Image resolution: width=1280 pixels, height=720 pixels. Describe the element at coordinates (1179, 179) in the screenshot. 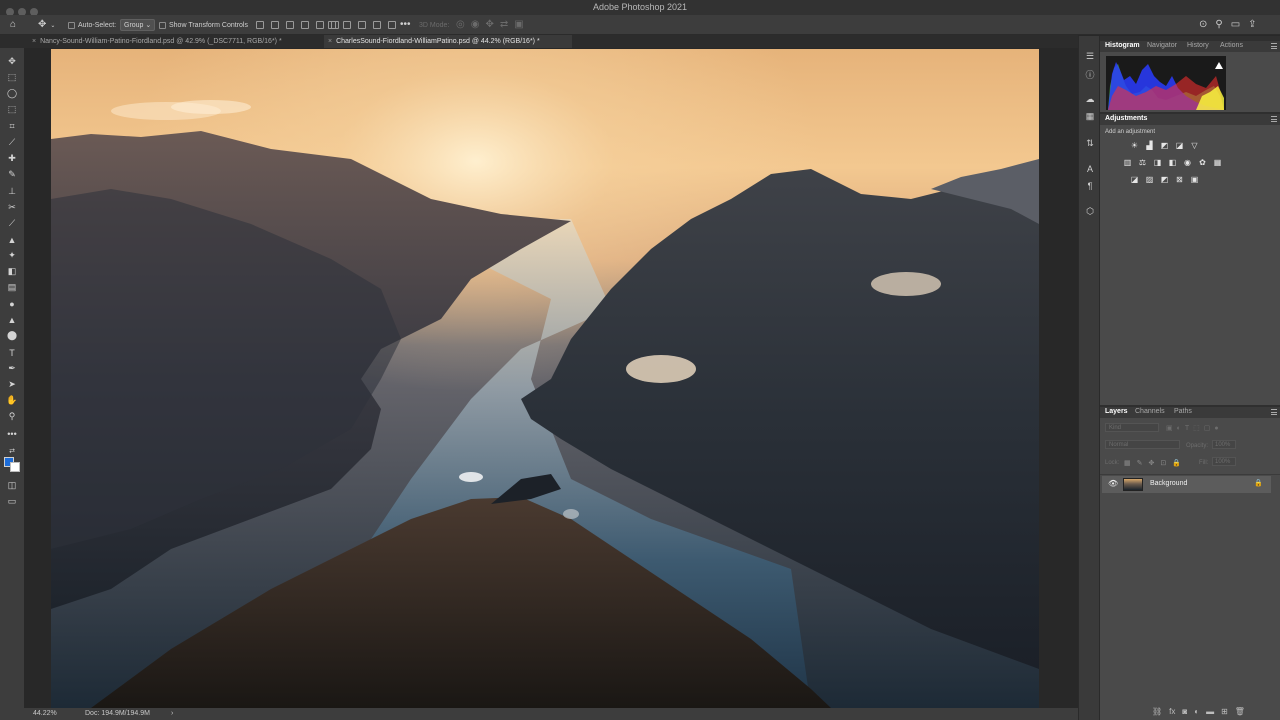

I see `selective-color-icon: ⊠` at that location.